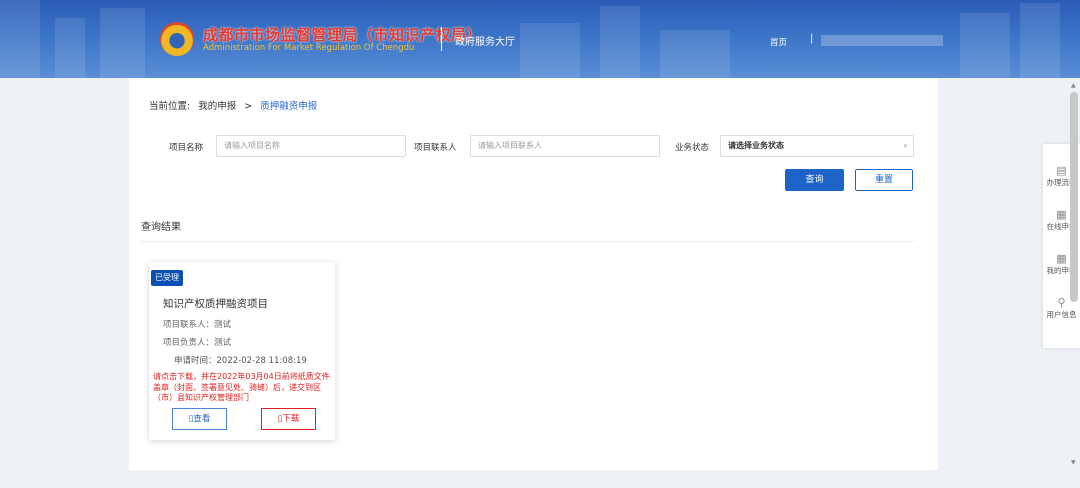 The height and width of the screenshot is (488, 1080). What do you see at coordinates (1074, 197) in the screenshot?
I see `scrollbar-thumb` at bounding box center [1074, 197].